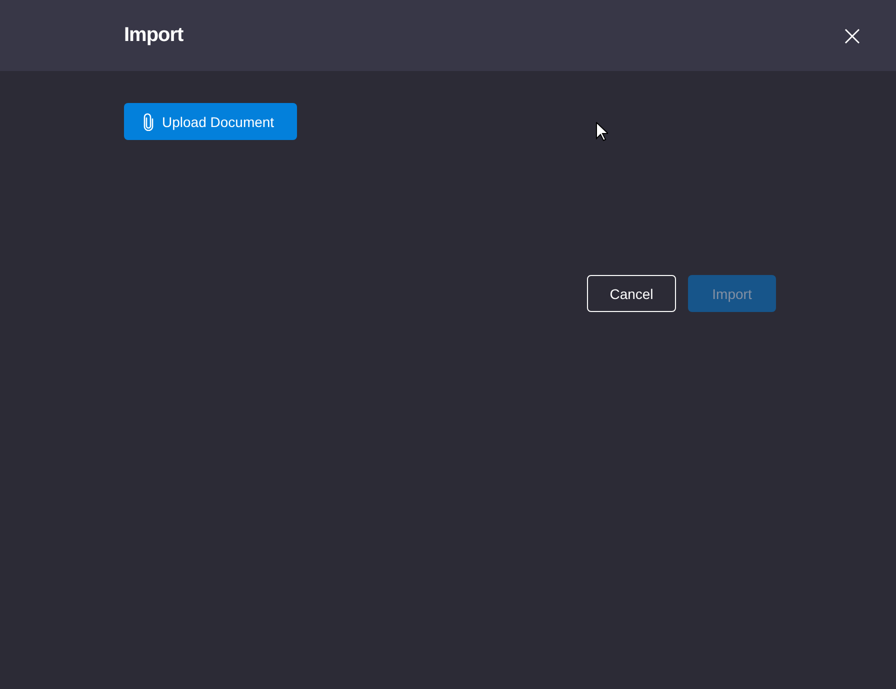  I want to click on paperclip-icon, so click(148, 121).